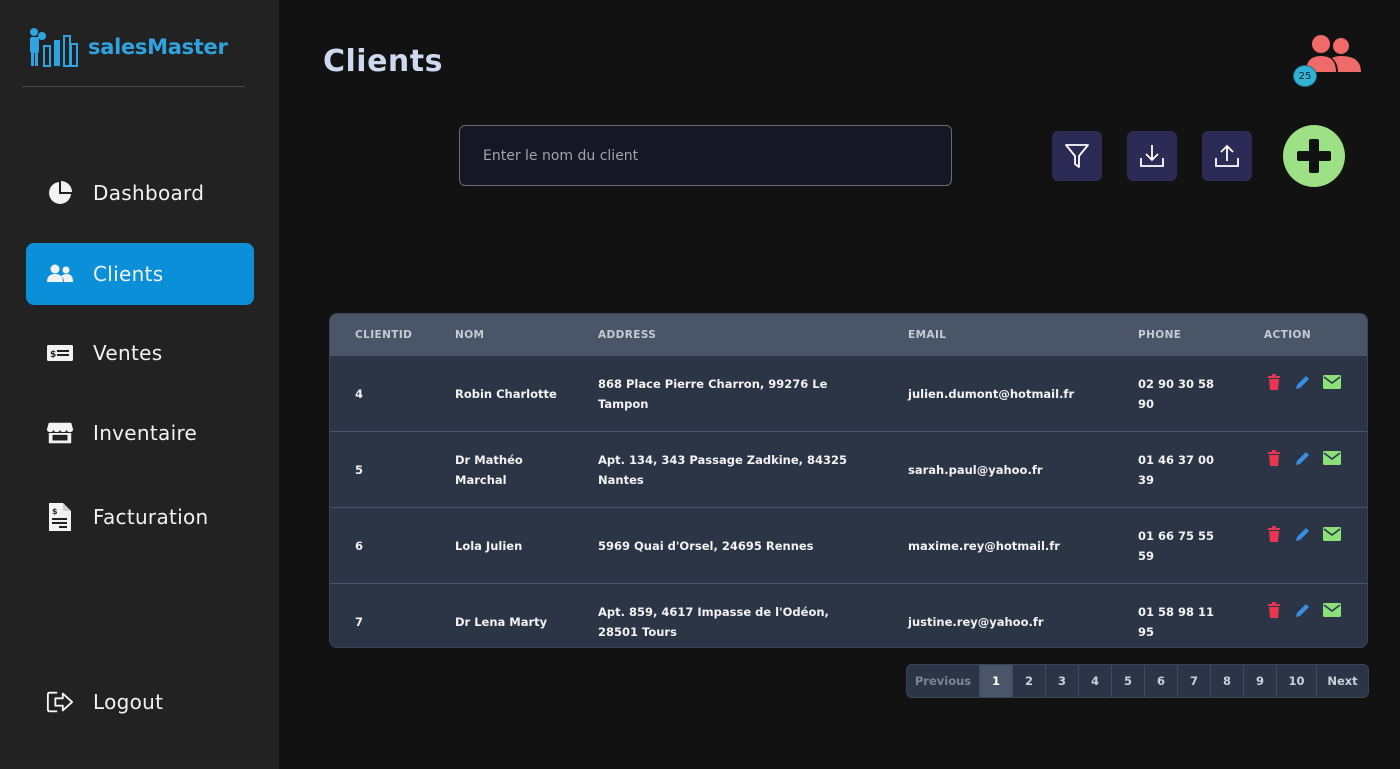 Image resolution: width=1400 pixels, height=769 pixels. I want to click on add-client-button, so click(1314, 156).